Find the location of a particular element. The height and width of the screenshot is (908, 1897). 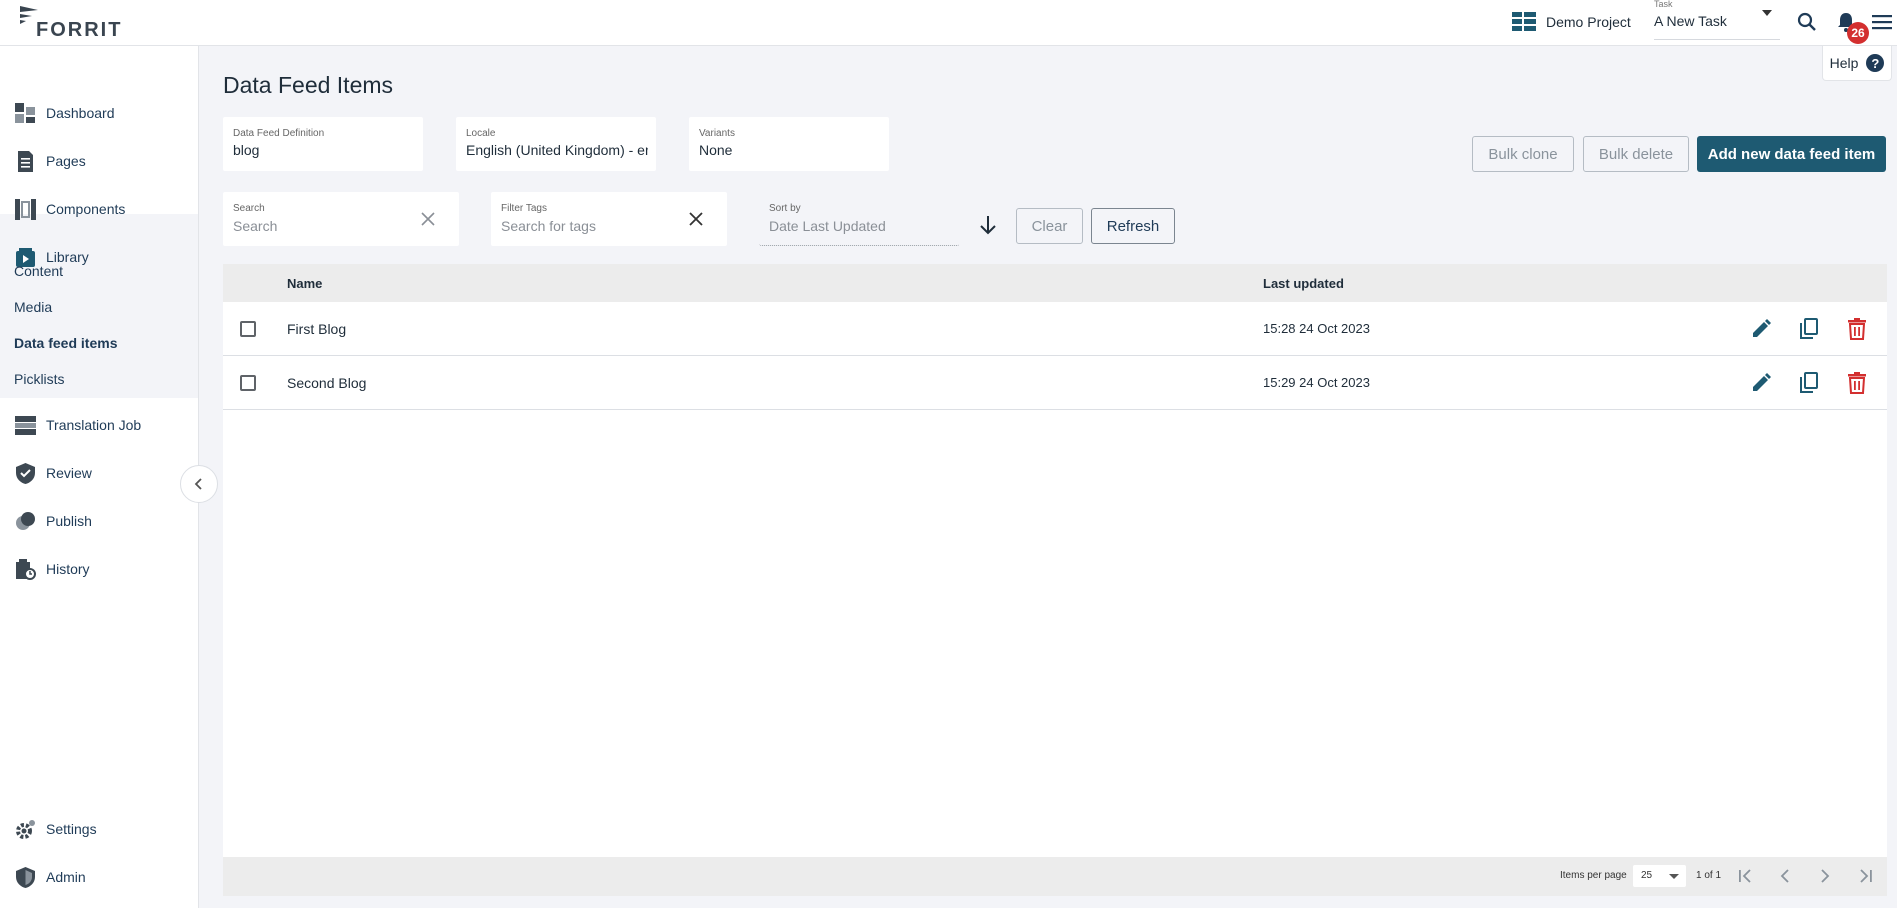

add-new-data-feed-item-button: Add new data feed item is located at coordinates (1791, 154).